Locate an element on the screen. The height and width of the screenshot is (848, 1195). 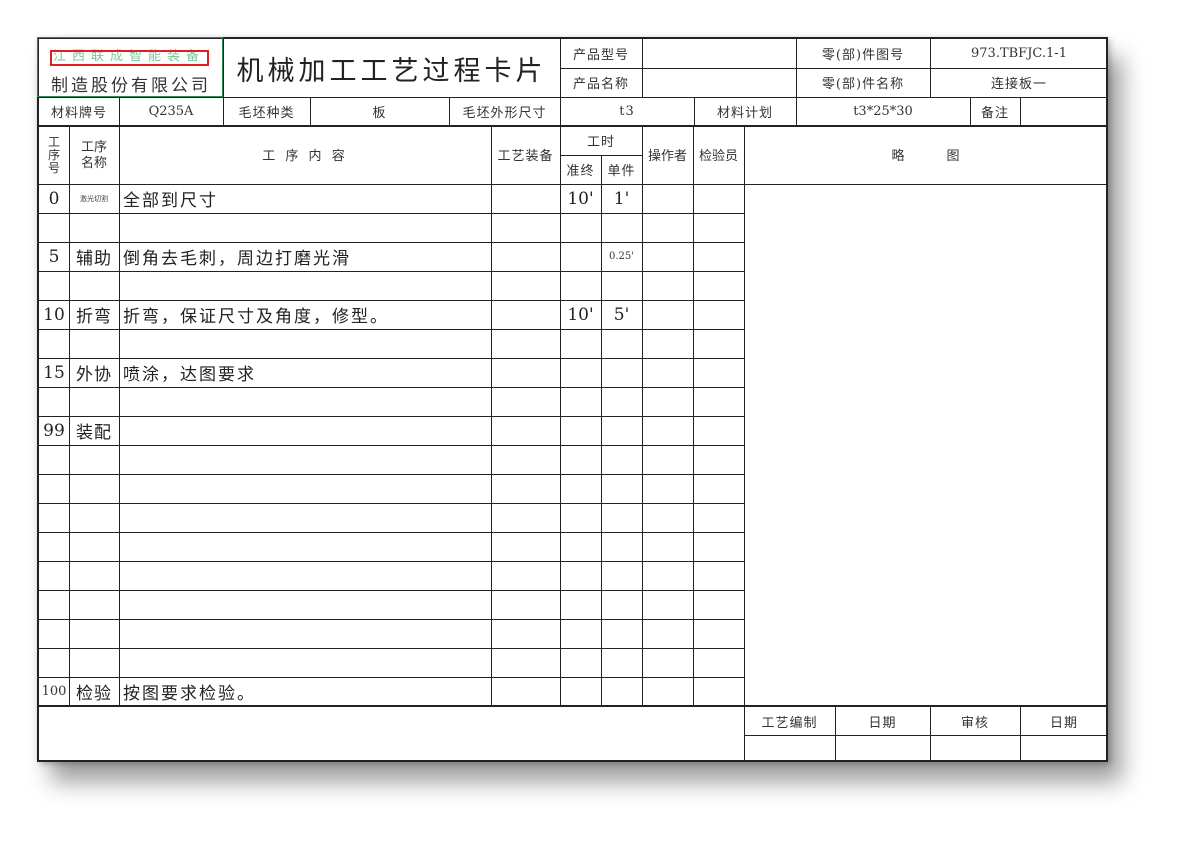
content-header: 工 序 内 容 is located at coordinates (305, 156).